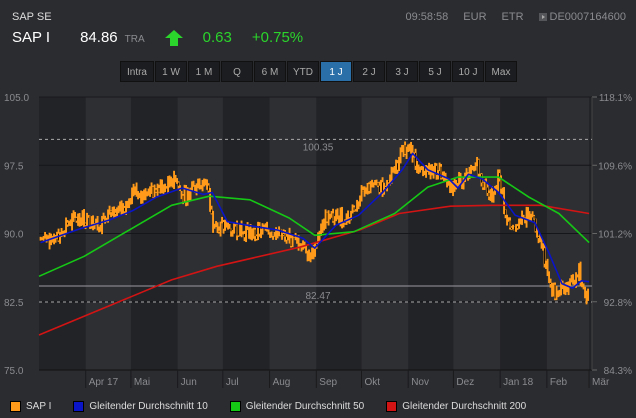 The width and height of the screenshot is (636, 418). Describe the element at coordinates (582, 17) in the screenshot. I see `isin-link: DE0007164600` at that location.